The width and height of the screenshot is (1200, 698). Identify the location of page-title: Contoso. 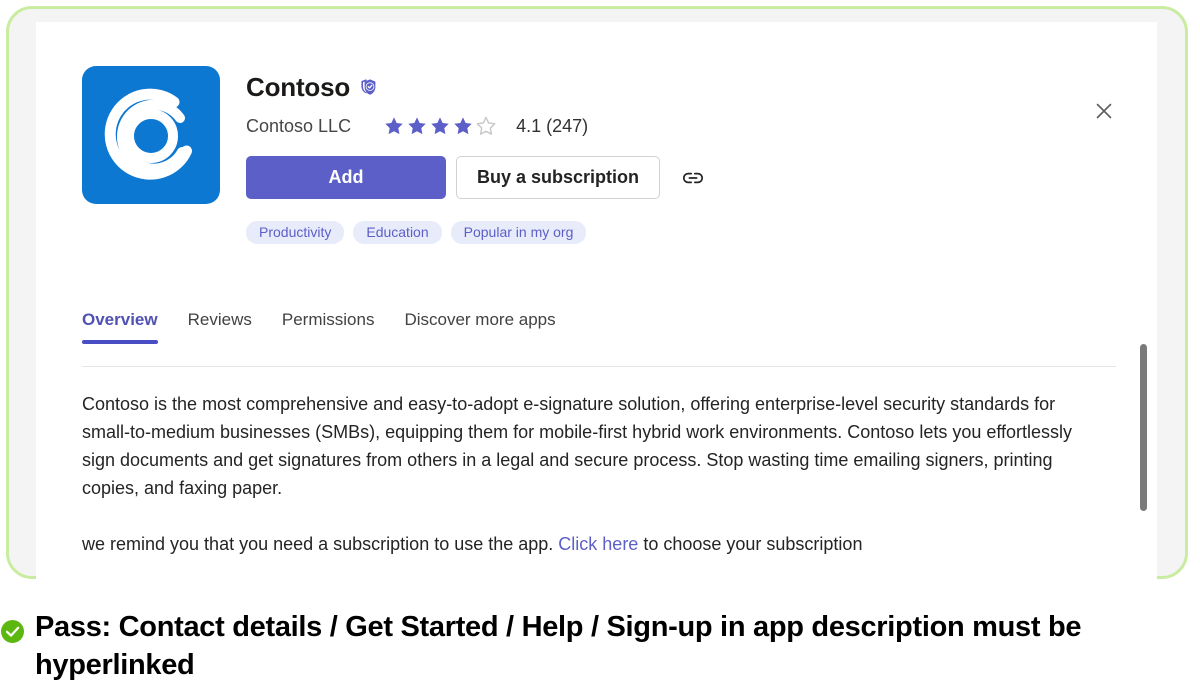
(298, 86).